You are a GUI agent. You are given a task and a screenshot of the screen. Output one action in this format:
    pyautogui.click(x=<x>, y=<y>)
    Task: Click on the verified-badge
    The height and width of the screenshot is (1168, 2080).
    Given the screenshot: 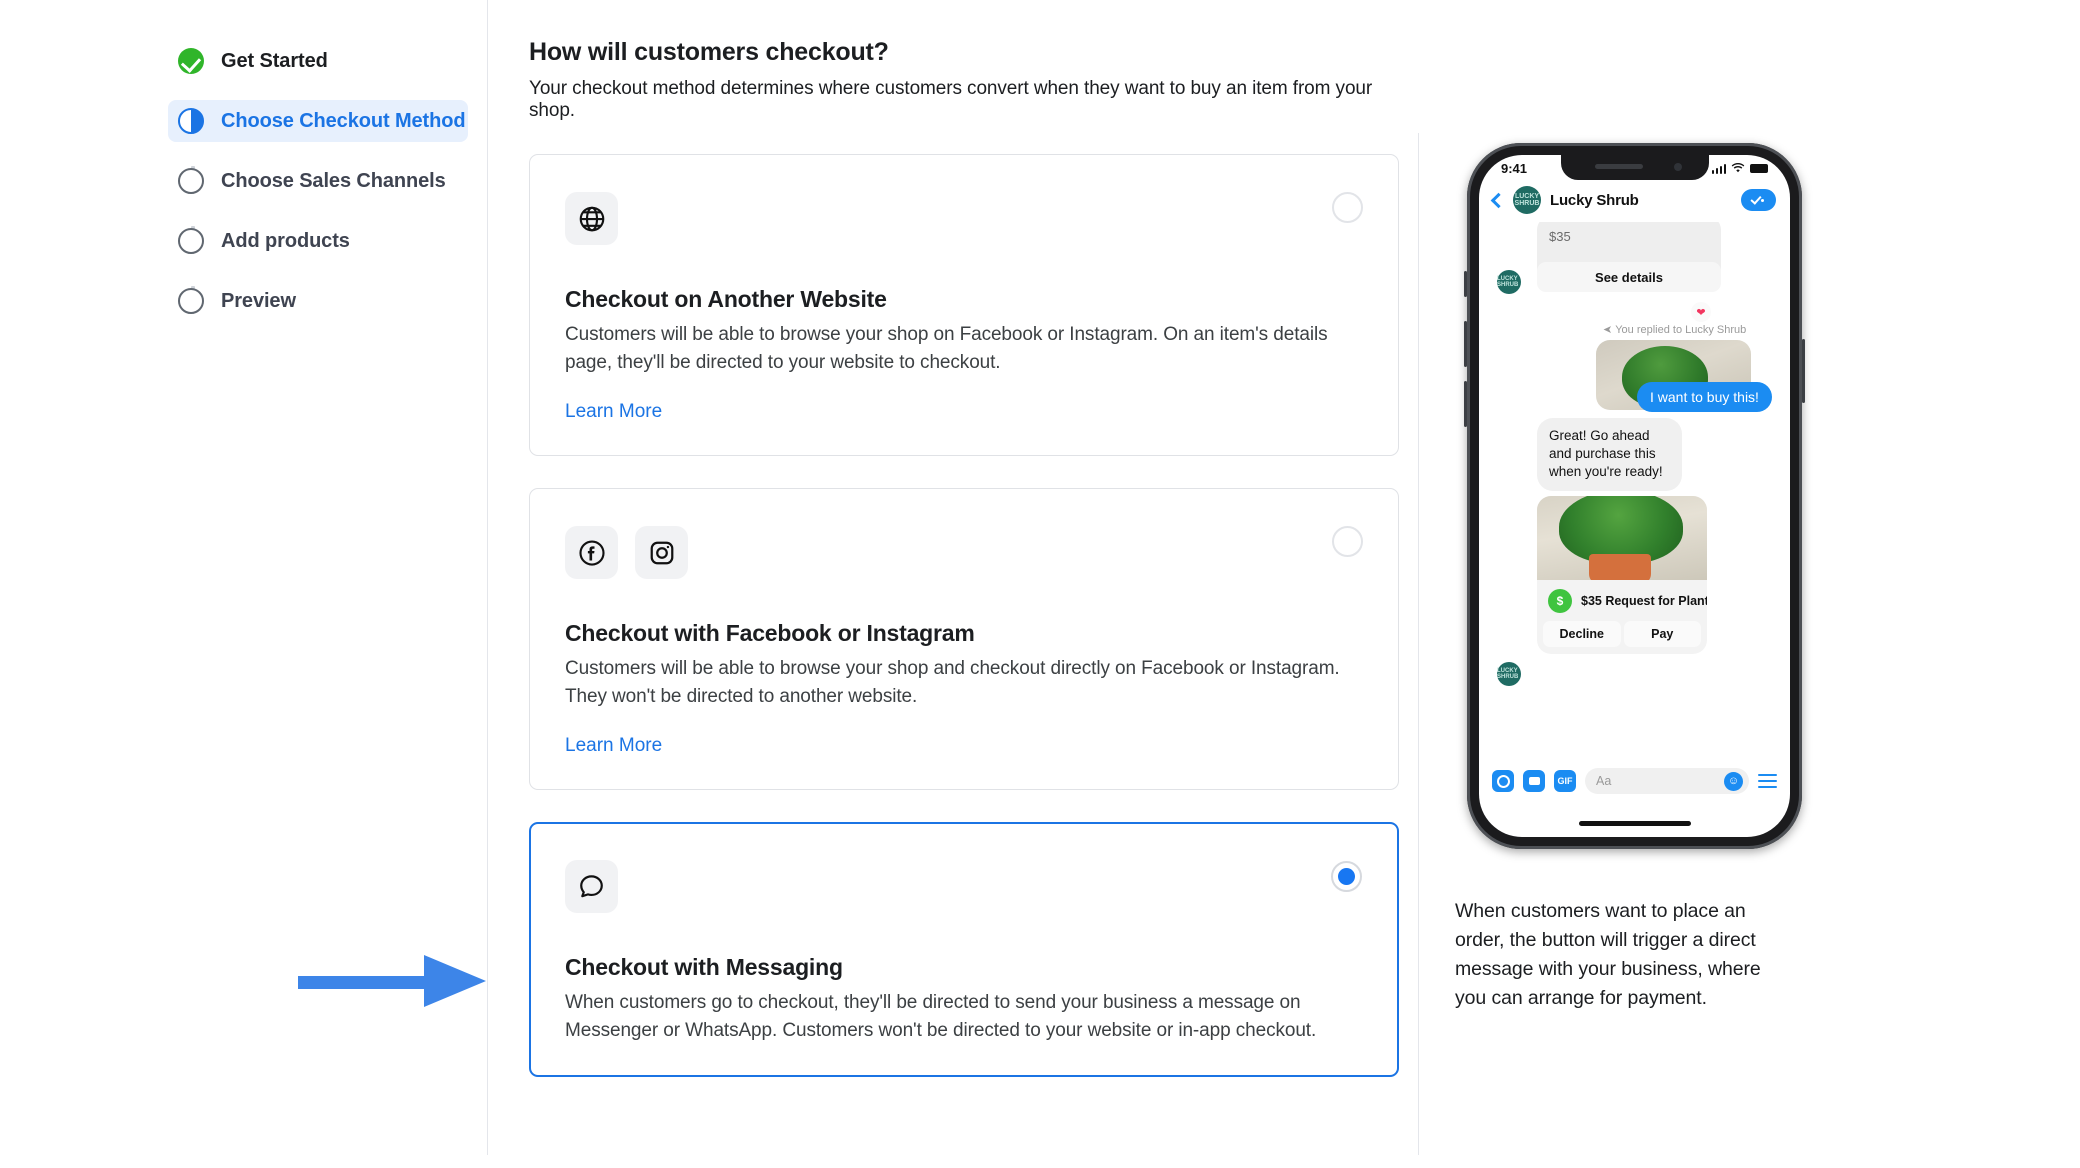 What is the action you would take?
    pyautogui.click(x=1758, y=200)
    